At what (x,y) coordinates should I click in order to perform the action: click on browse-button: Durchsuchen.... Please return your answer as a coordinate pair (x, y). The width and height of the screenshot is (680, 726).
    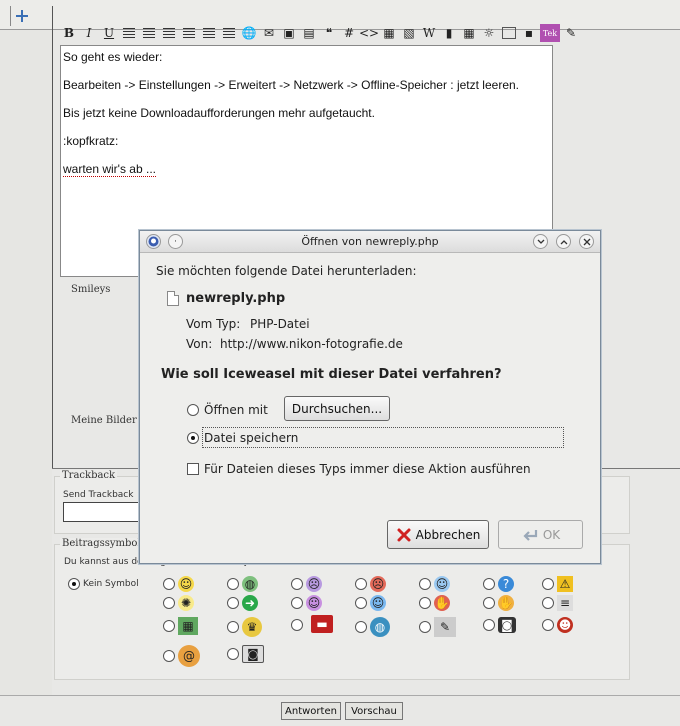
    Looking at the image, I should click on (337, 408).